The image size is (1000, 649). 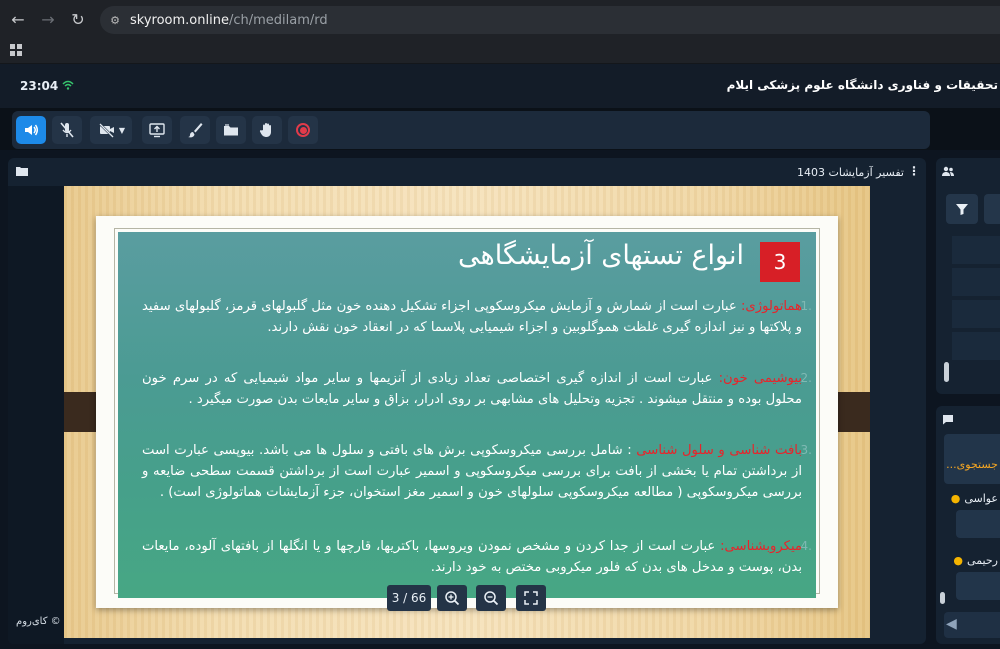 I want to click on screen-share-button, so click(x=157, y=130).